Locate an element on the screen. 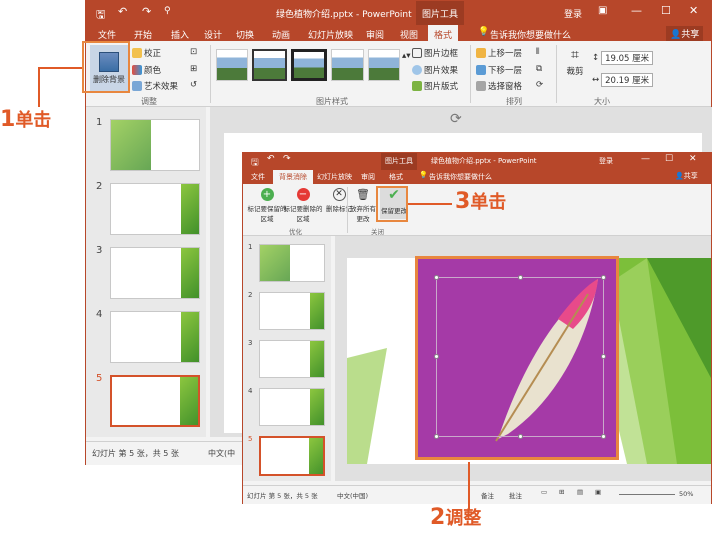  picture-effects-button: 图片效果 is located at coordinates (435, 70).